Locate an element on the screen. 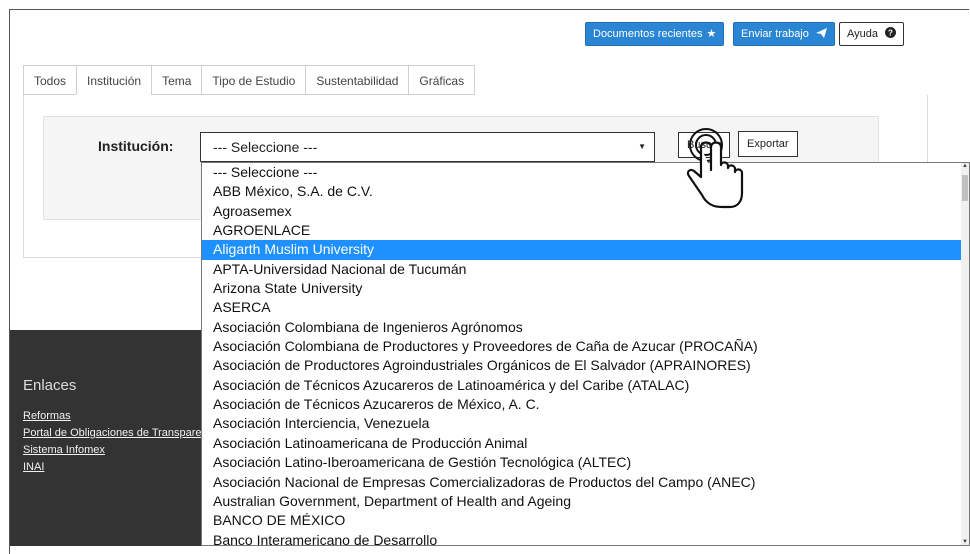 The width and height of the screenshot is (970, 554). institution-select-value: --- Seleccione --- is located at coordinates (265, 147).